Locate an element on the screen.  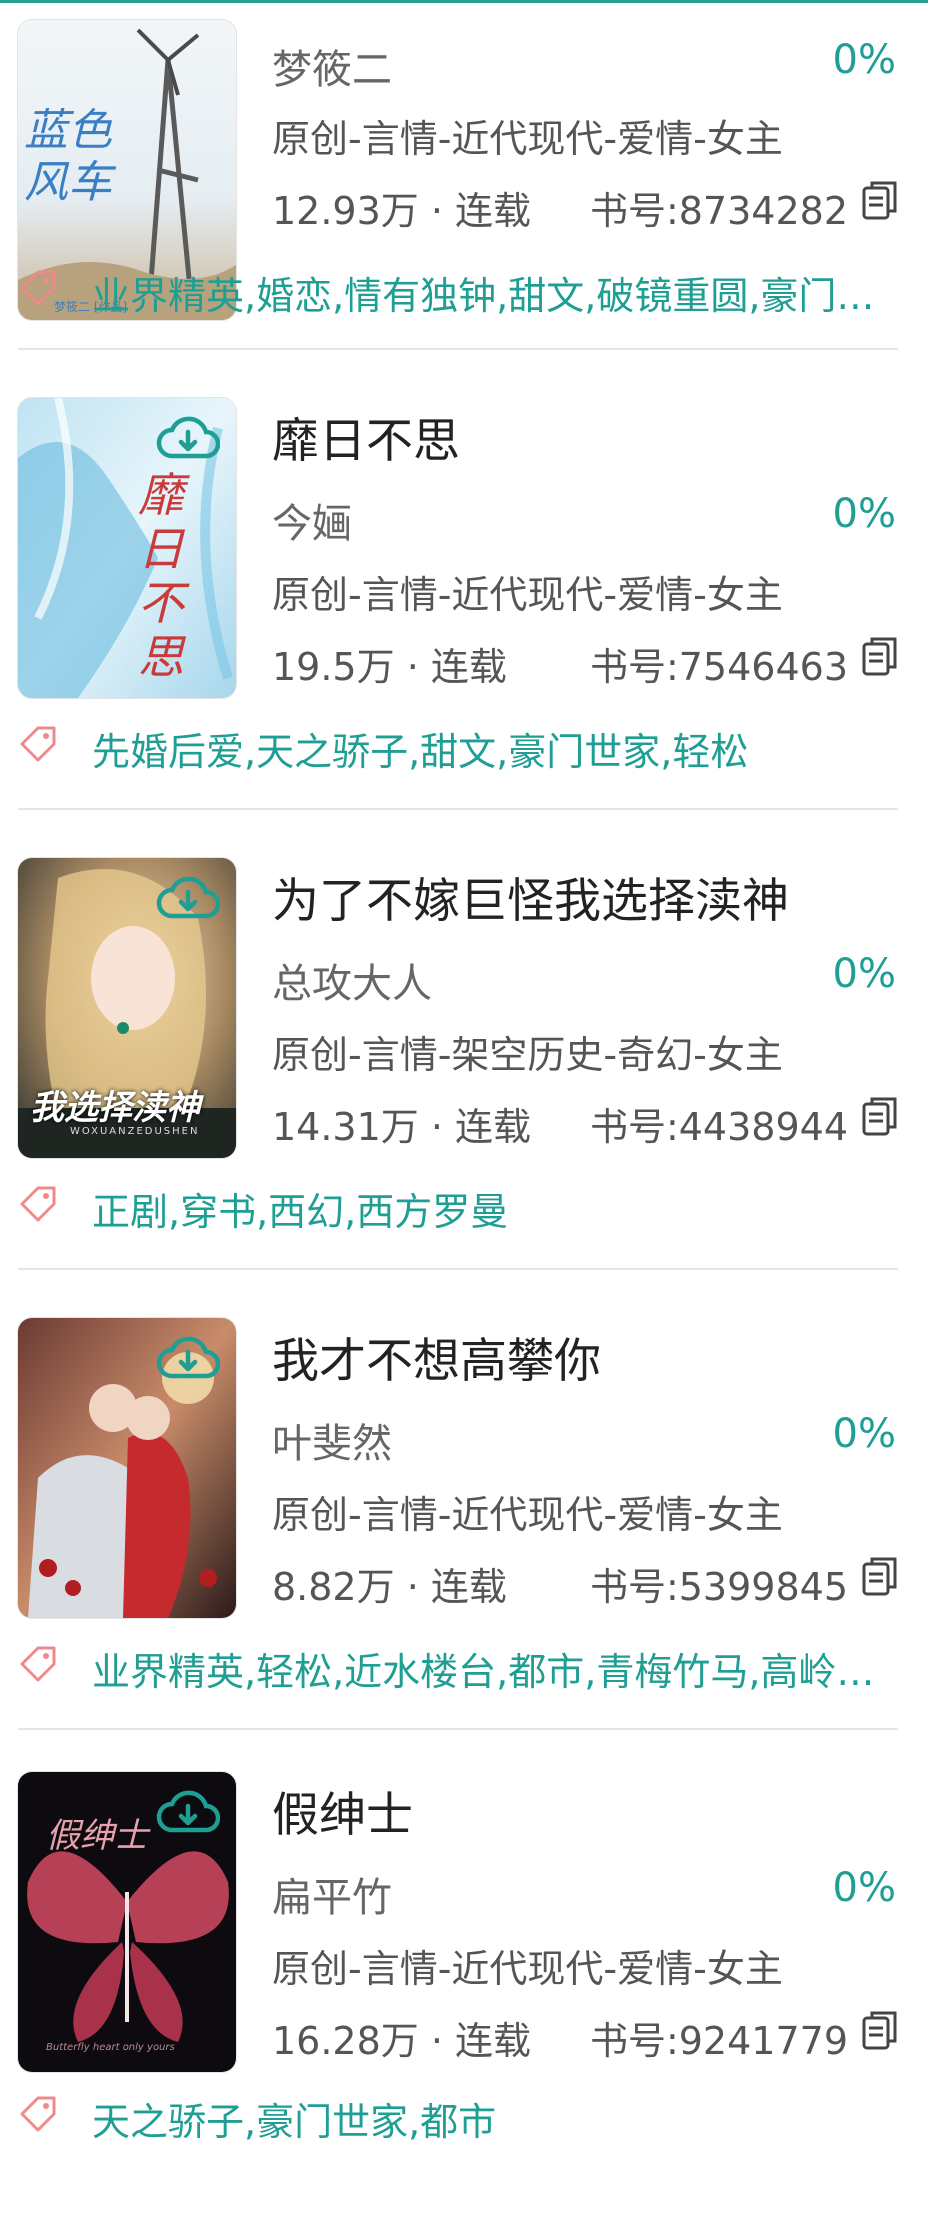
book-title: 假绅士 is located at coordinates (342, 1810).